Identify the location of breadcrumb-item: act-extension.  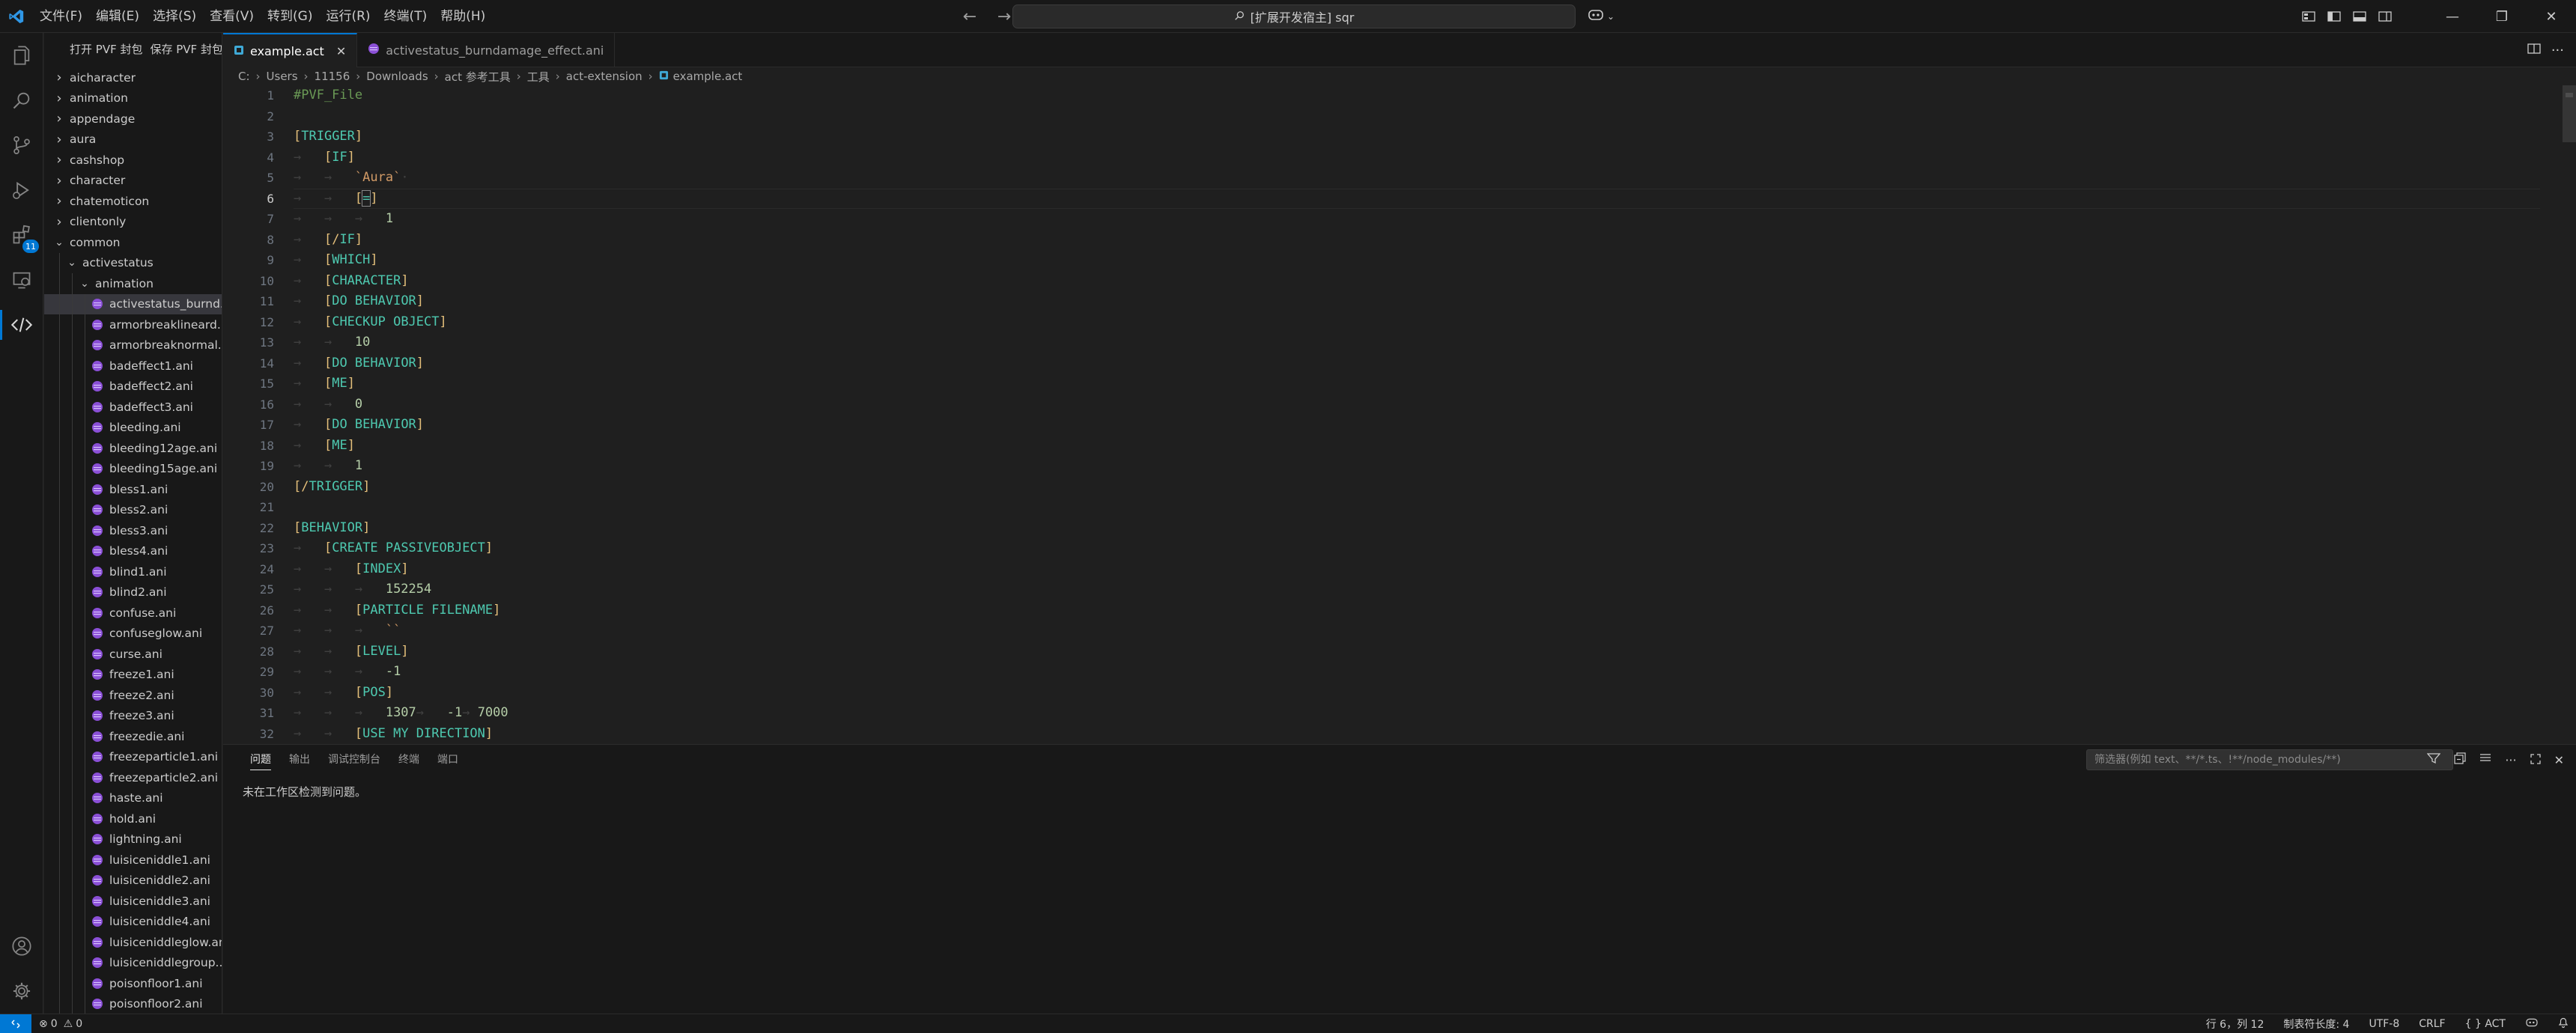
(604, 76).